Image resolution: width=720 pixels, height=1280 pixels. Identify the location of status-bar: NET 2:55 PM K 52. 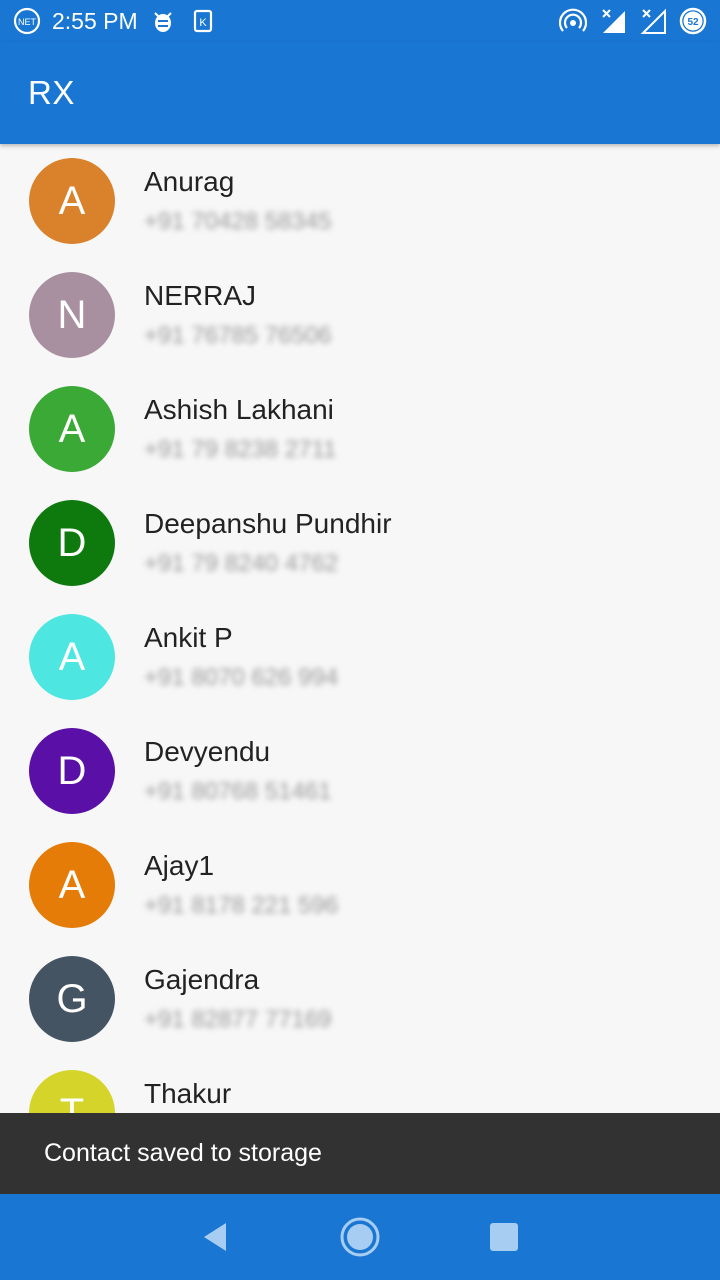
(360, 21).